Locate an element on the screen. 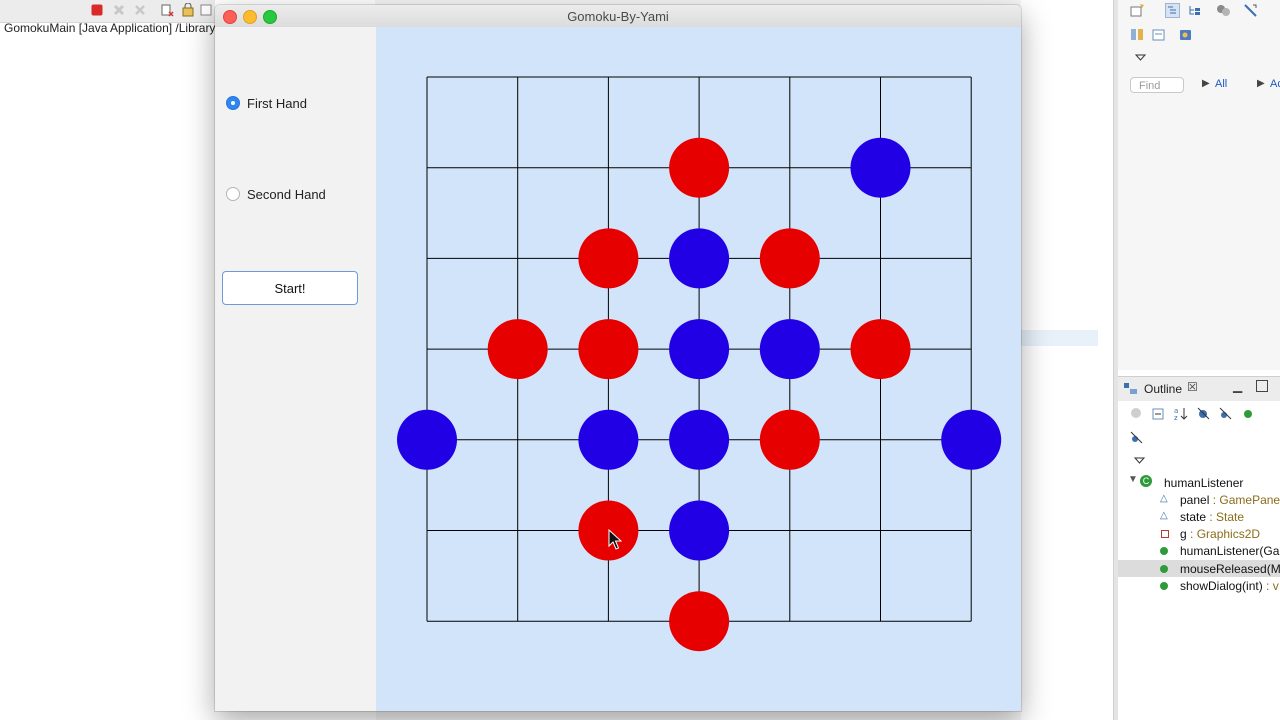  outline-item-method: showDialog(int) : v is located at coordinates (1199, 585).